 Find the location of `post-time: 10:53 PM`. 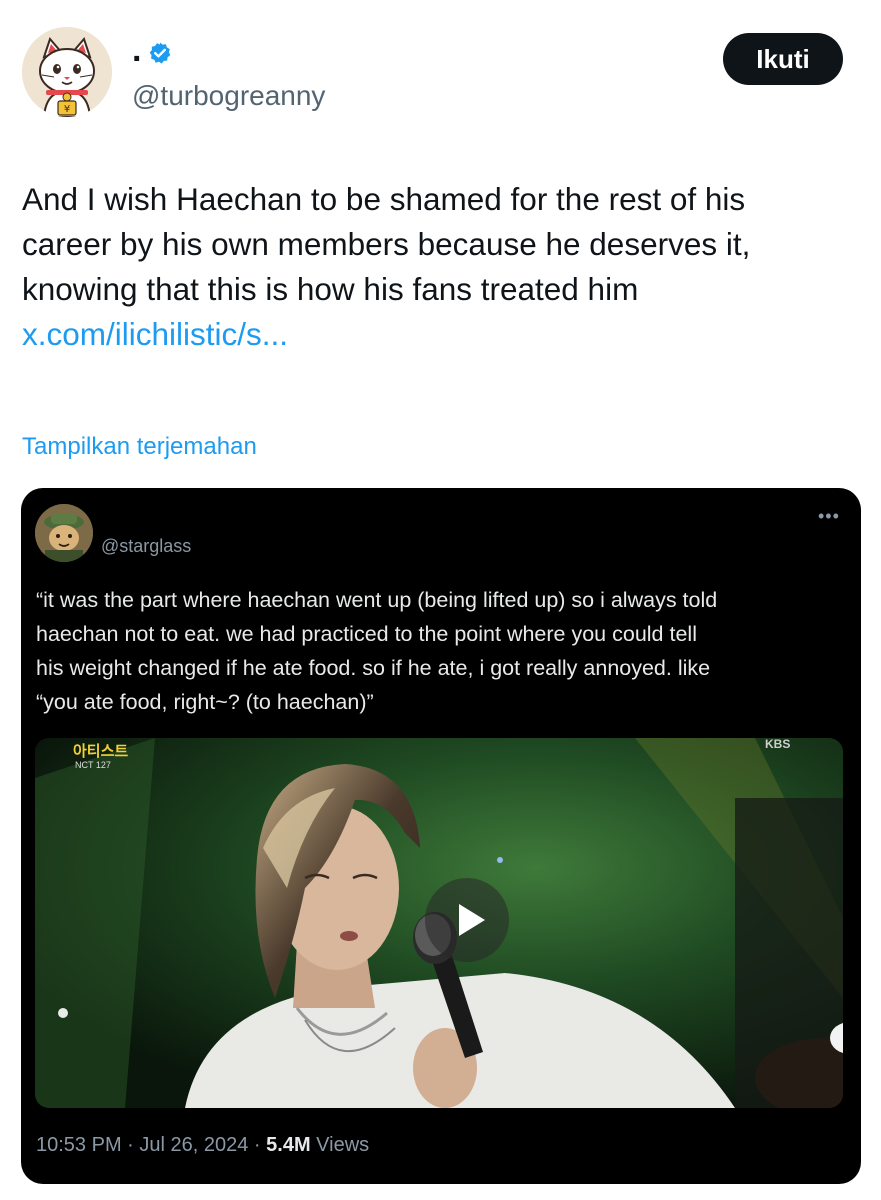

post-time: 10:53 PM is located at coordinates (79, 1145).